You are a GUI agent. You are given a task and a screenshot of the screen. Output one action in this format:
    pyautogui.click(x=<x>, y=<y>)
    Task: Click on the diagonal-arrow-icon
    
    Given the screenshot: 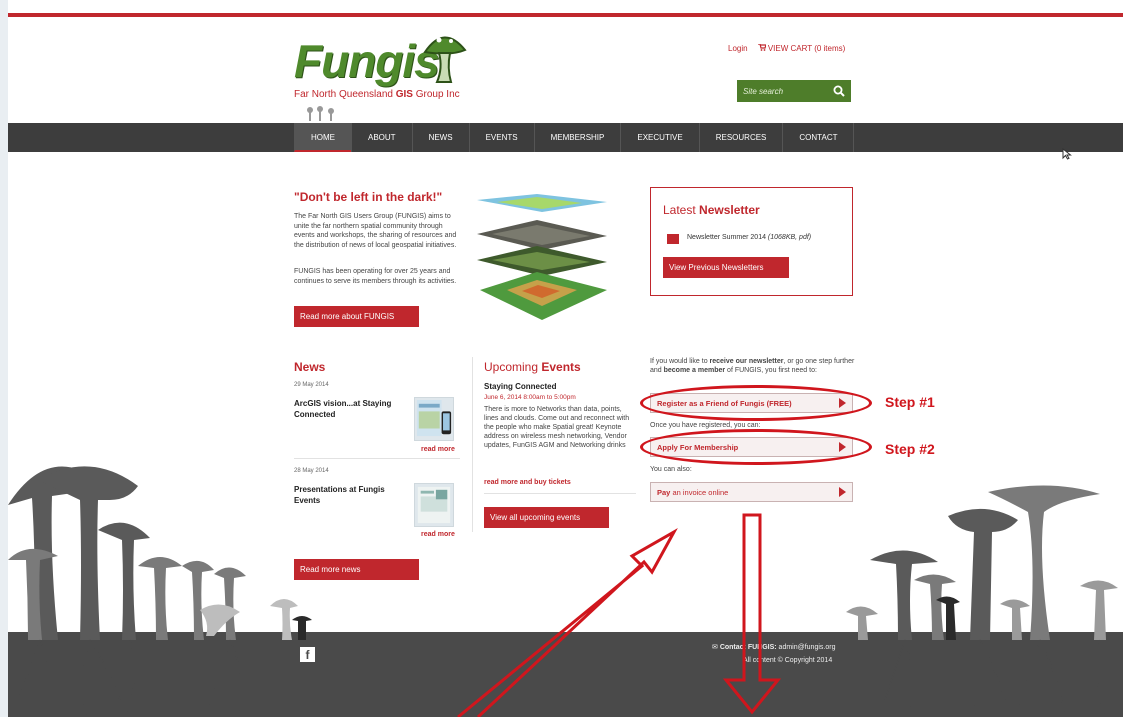 What is the action you would take?
    pyautogui.click(x=567, y=622)
    